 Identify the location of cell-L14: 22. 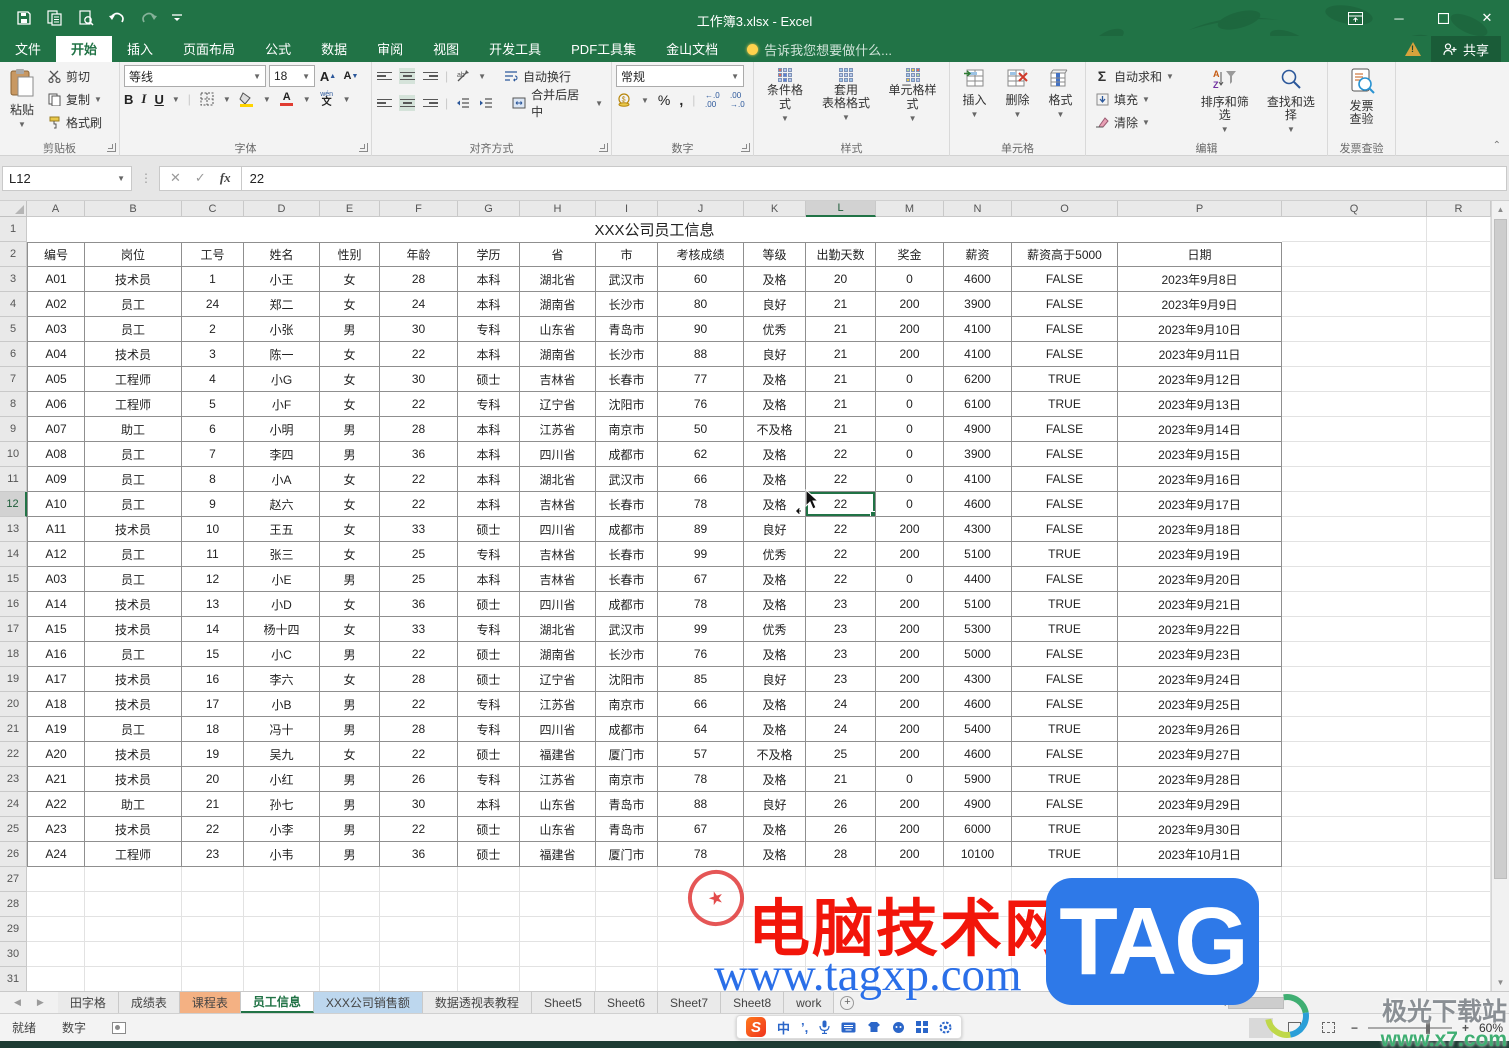
(841, 554).